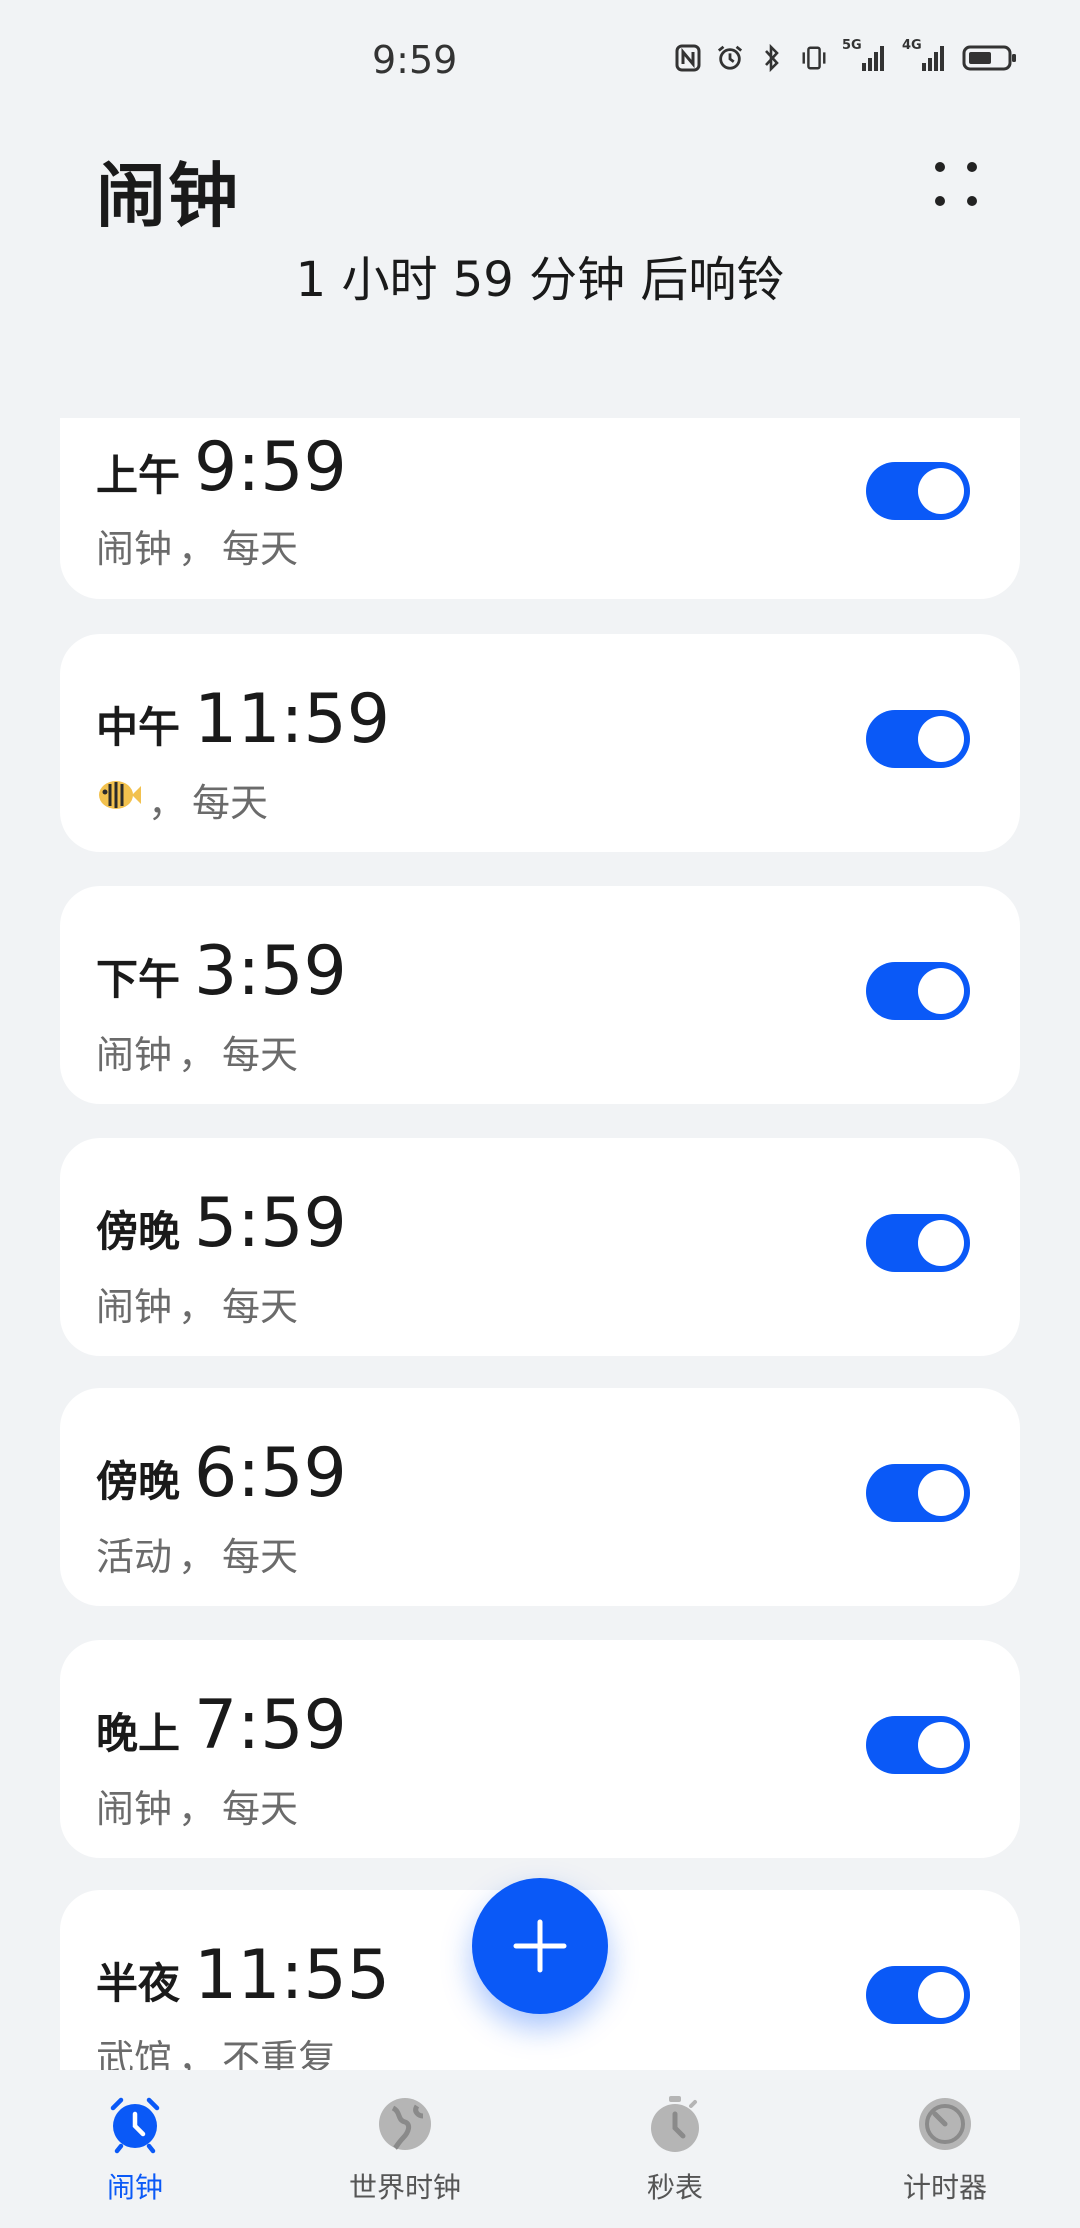  What do you see at coordinates (540, 995) in the screenshot?
I see `alarm-card: 下午 3:59 闹钟，每天` at bounding box center [540, 995].